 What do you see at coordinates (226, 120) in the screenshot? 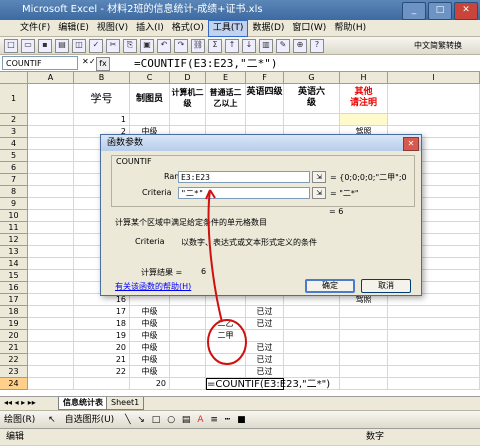
I see `cell-e2` at bounding box center [226, 120].